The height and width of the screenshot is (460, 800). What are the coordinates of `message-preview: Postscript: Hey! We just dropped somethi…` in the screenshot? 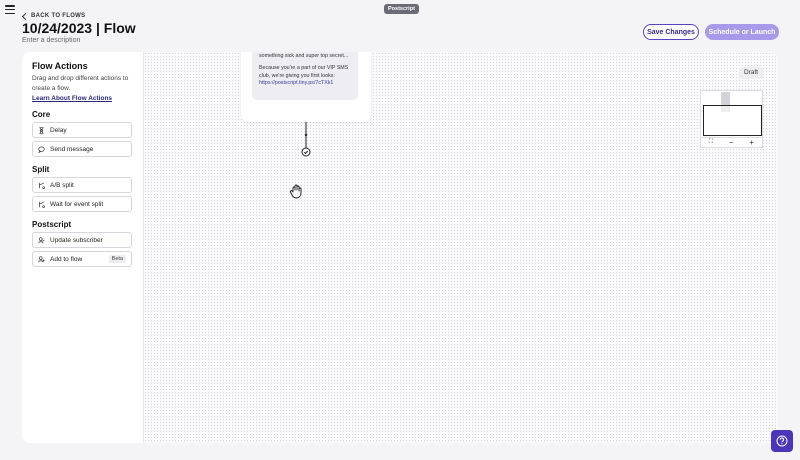 It's located at (305, 76).